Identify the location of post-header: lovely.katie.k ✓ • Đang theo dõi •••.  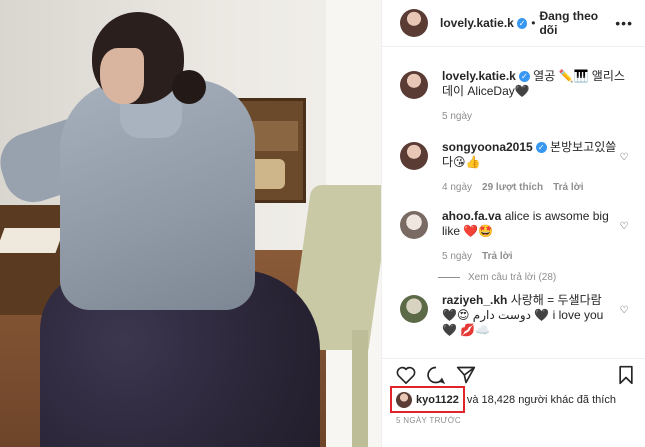
(513, 23).